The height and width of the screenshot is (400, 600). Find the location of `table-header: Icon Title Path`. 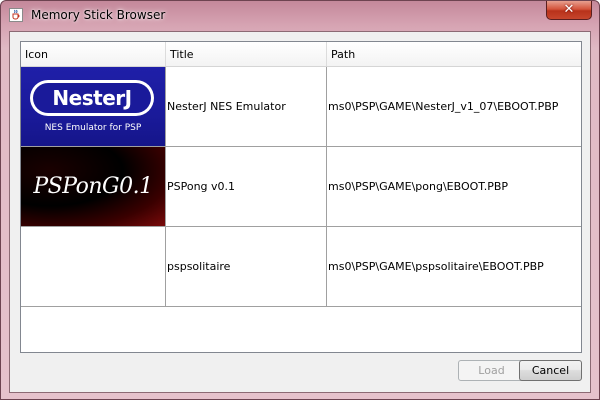

table-header: Icon Title Path is located at coordinates (301, 54).